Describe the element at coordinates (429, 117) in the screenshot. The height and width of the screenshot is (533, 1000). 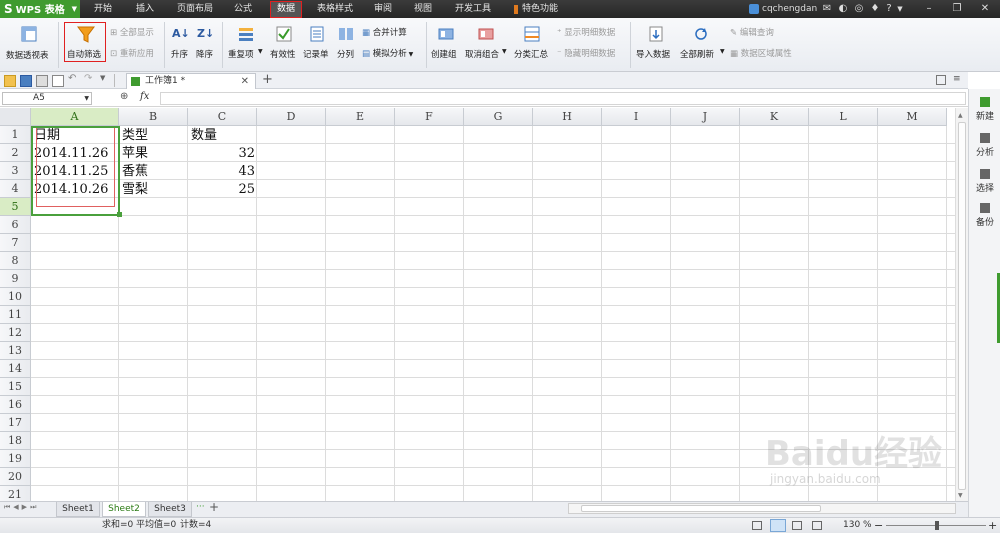
I see `column-header-F: F` at that location.